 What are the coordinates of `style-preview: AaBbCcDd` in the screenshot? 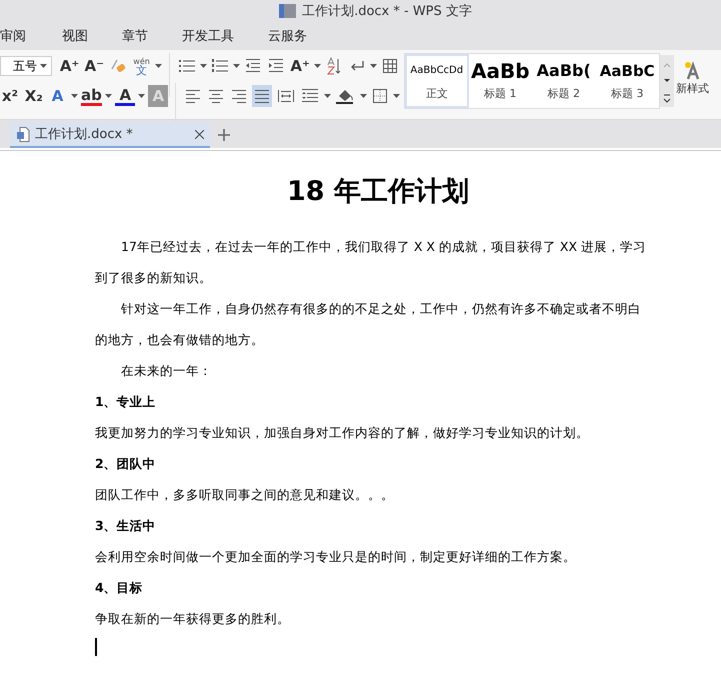 It's located at (437, 71).